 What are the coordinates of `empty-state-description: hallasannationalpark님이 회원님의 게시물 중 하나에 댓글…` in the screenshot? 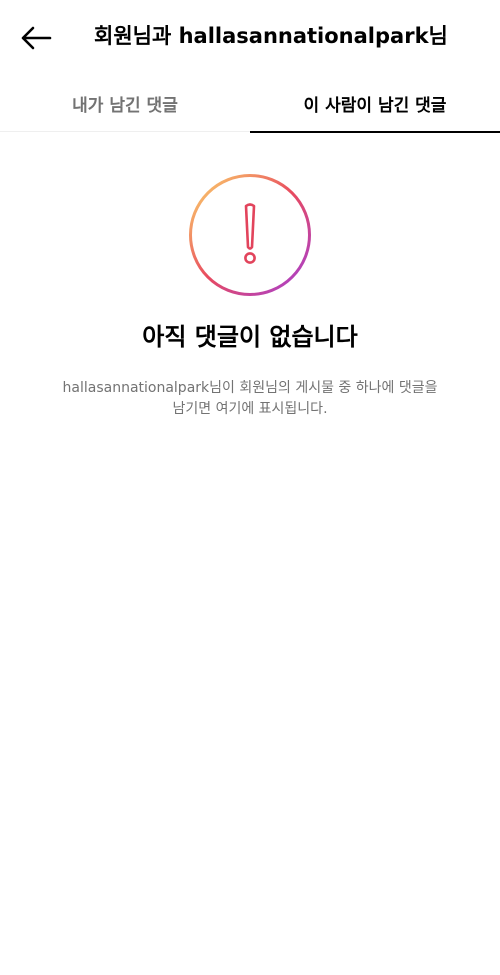 It's located at (250, 399).